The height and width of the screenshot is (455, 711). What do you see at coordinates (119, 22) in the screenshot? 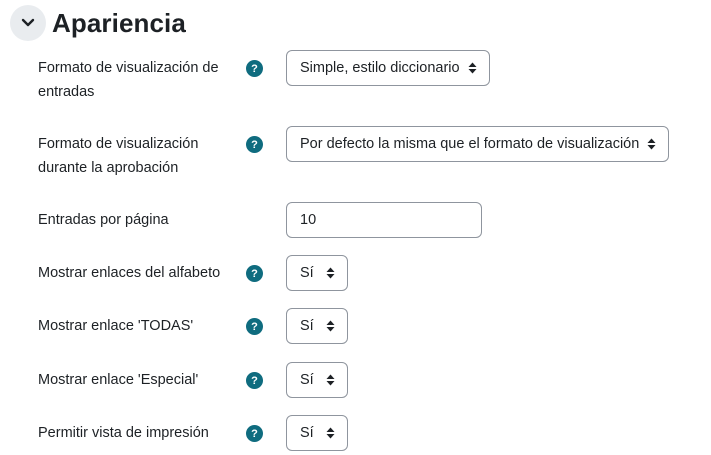
I see `section-title: Apariencia` at bounding box center [119, 22].